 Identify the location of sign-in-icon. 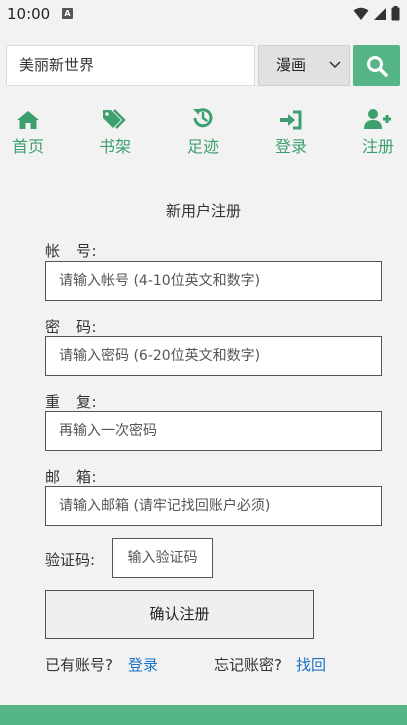
(291, 120).